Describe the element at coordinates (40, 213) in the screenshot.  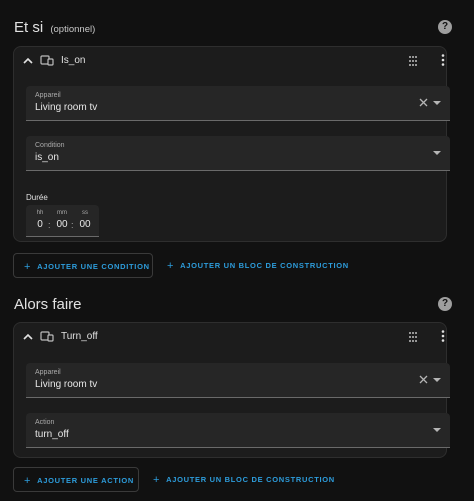
I see `hours-unit: hh` at that location.